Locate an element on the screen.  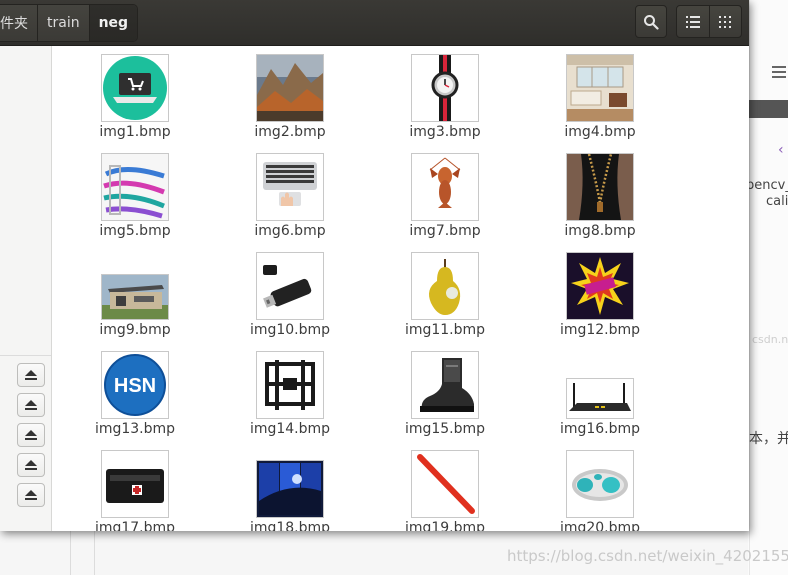
background-watermark-fragment: csdn.n is located at coordinates (770, 339).